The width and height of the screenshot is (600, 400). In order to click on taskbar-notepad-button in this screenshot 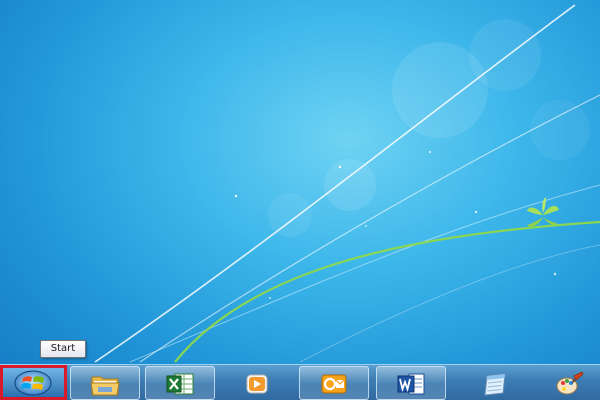, I will do `click(495, 383)`.